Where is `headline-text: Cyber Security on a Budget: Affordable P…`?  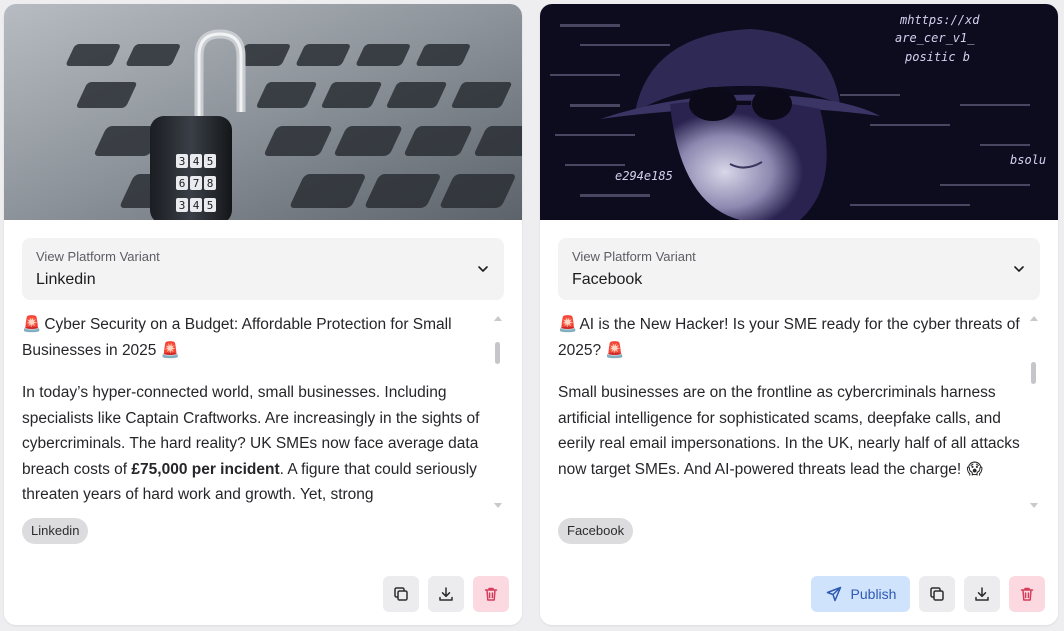 headline-text: Cyber Security on a Budget: Affordable P… is located at coordinates (237, 337).